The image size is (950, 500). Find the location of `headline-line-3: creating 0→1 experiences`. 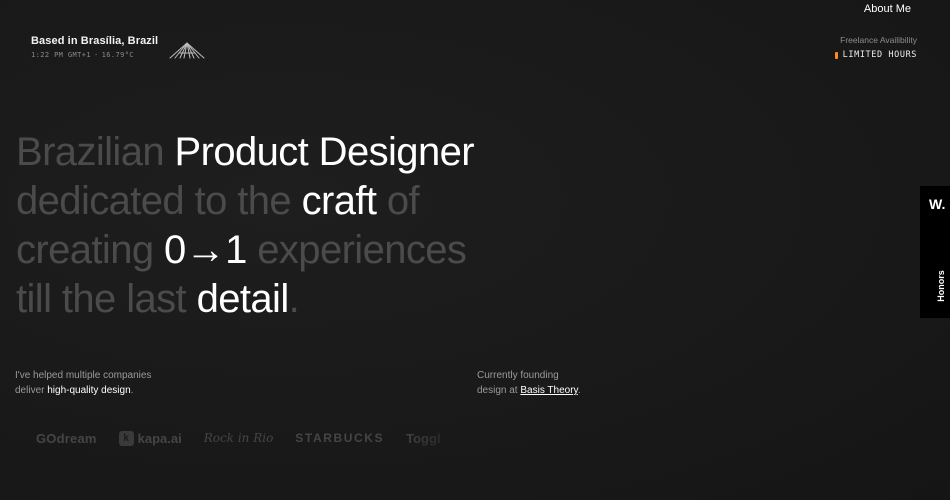

headline-line-3: creating 0→1 experiences is located at coordinates (245, 250).